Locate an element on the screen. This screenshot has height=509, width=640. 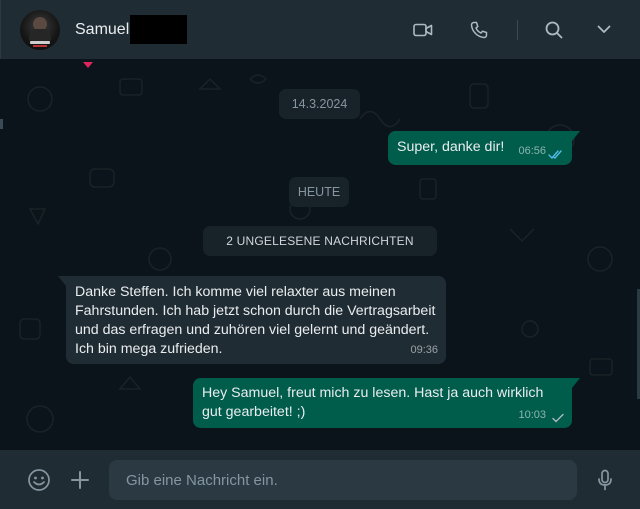
redacted-surname is located at coordinates (159, 29).